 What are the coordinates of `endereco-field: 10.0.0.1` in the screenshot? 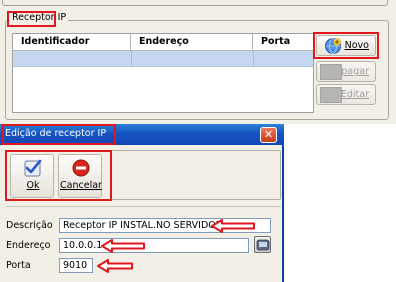 It's located at (154, 245).